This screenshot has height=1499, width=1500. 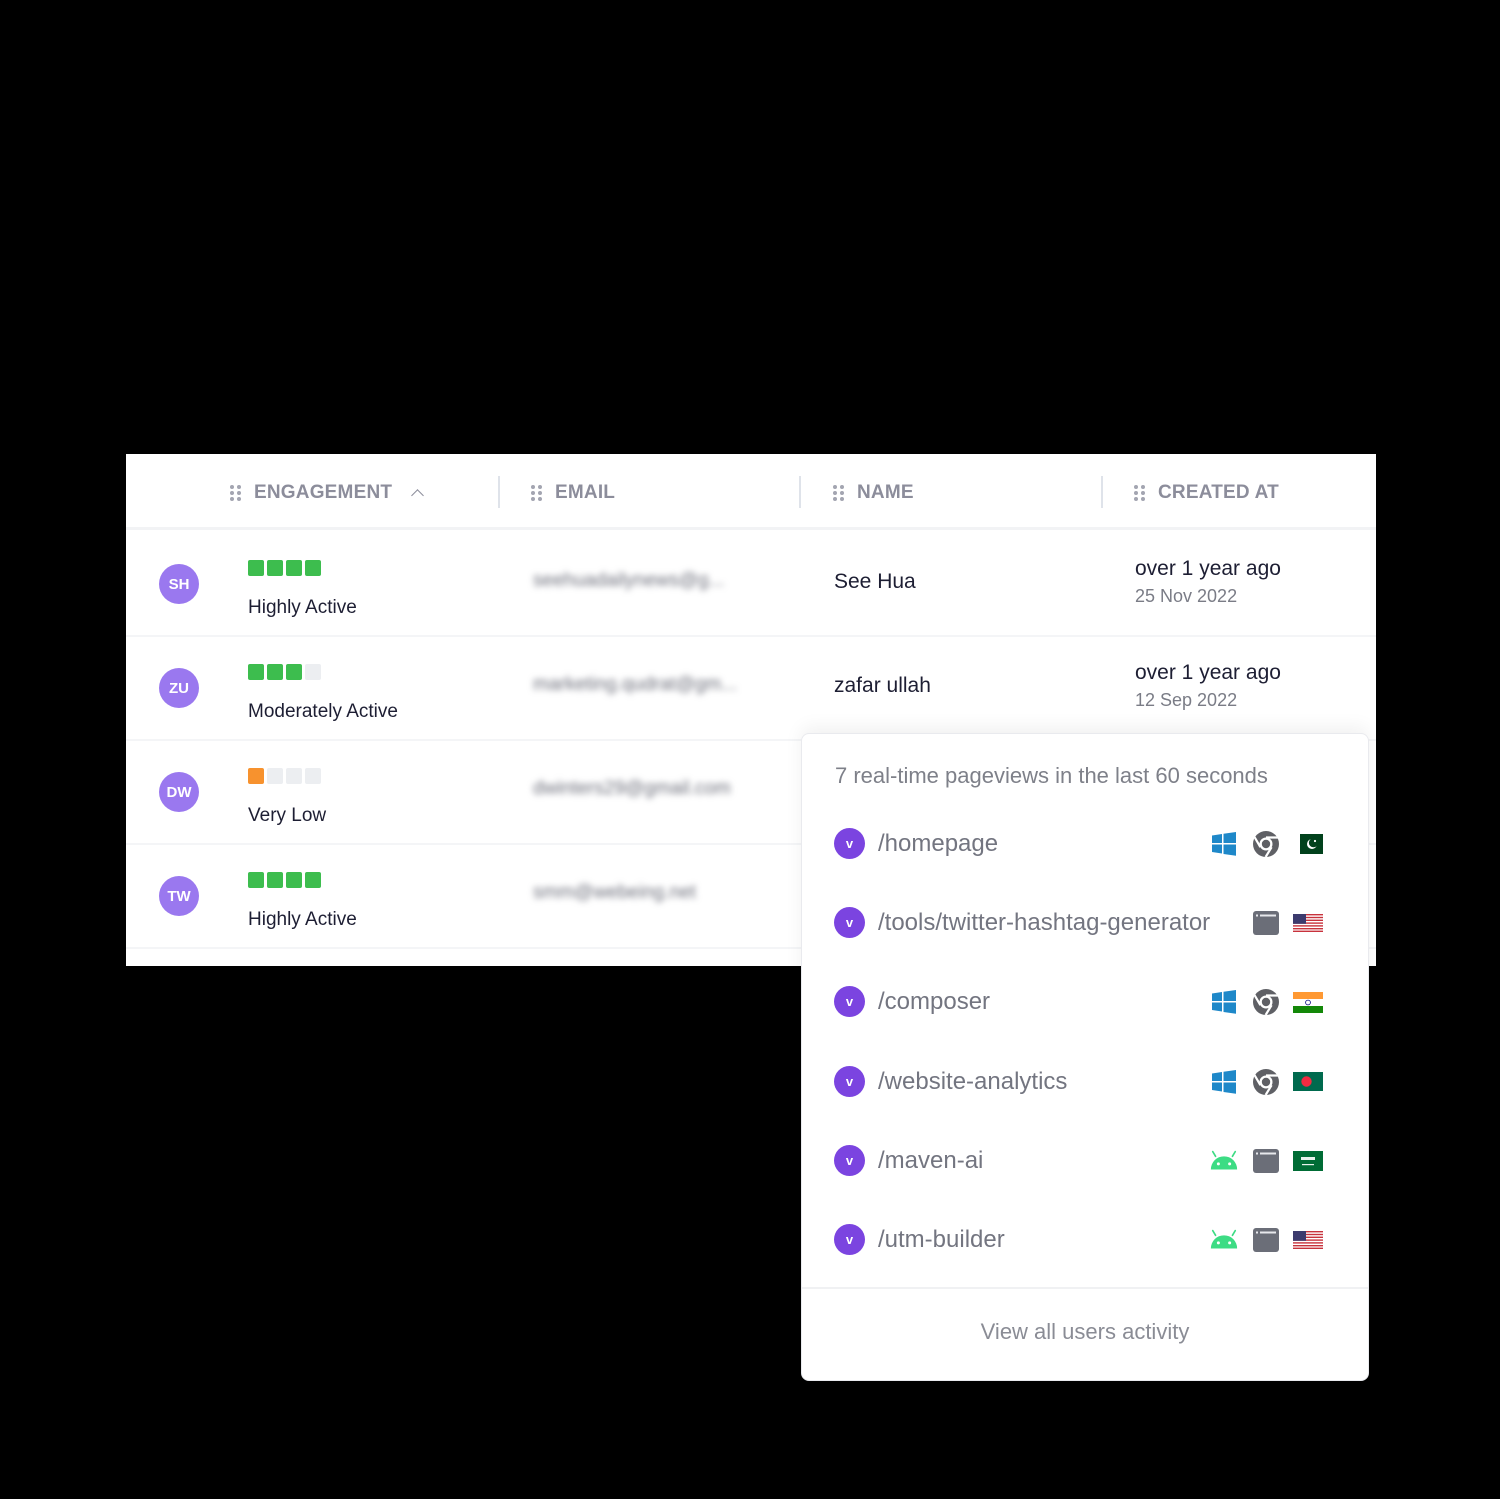 I want to click on table-header: ENGAGEMENT EMAIL NAME CREATED AT, so click(x=751, y=492).